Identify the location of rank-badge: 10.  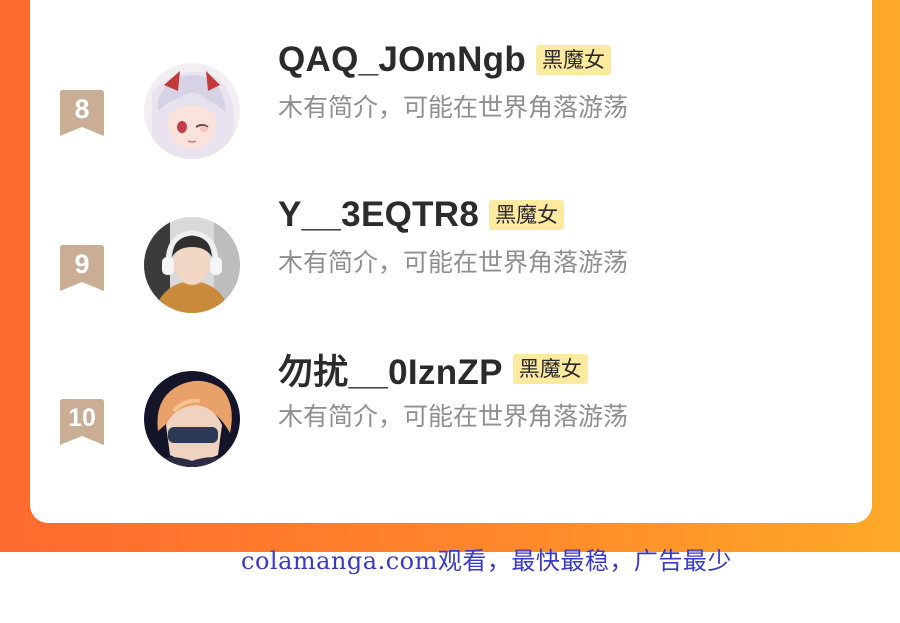
(82, 422).